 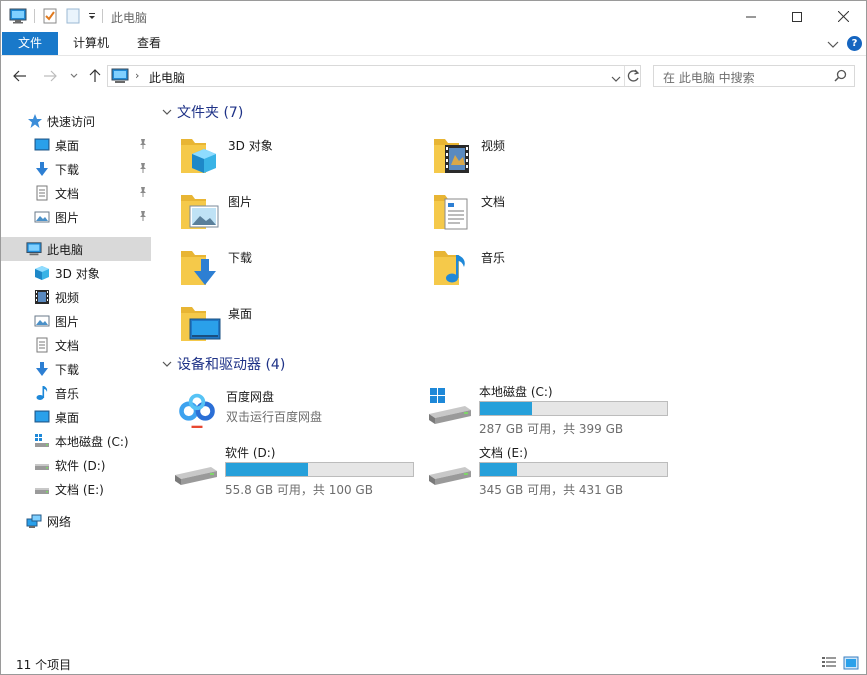 I want to click on sidebar-item-drive-e: 文档 (E:), so click(x=76, y=489).